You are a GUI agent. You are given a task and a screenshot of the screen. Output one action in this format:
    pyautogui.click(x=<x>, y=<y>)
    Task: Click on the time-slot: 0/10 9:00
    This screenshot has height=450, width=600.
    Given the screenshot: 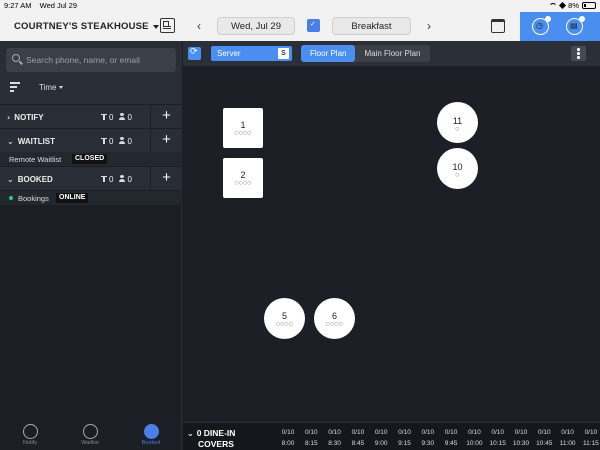 What is the action you would take?
    pyautogui.click(x=381, y=438)
    